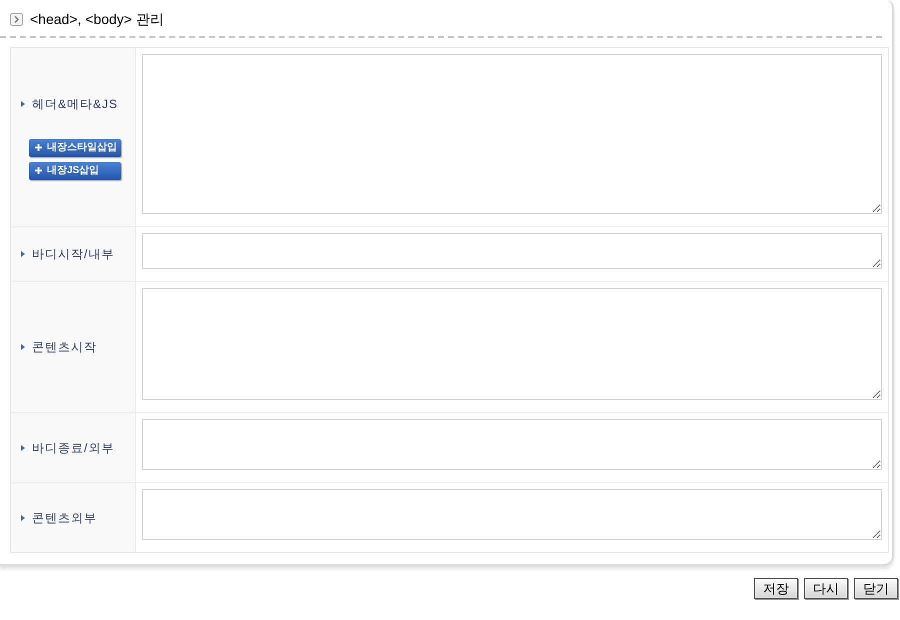 The height and width of the screenshot is (620, 900). I want to click on action-button: 닫기, so click(876, 588).